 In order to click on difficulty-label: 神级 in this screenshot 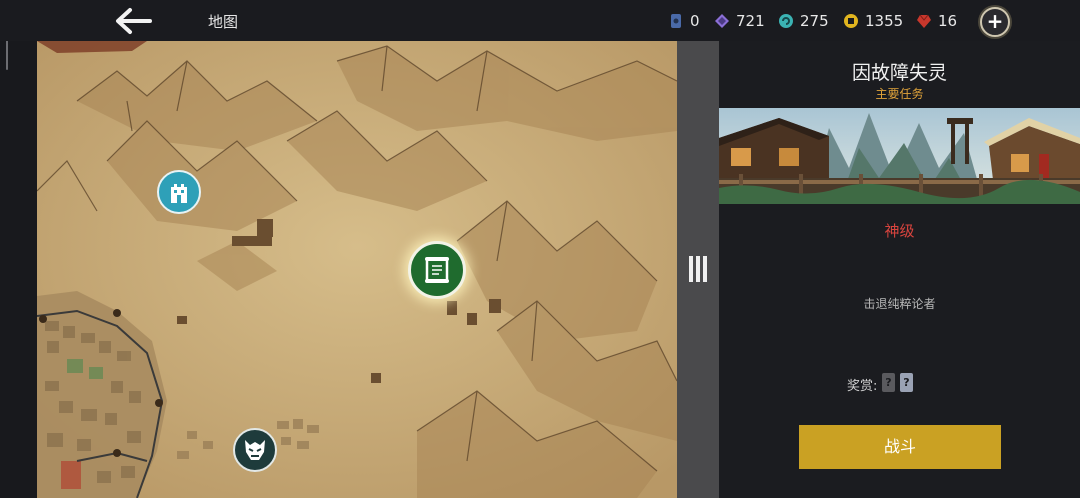, I will do `click(899, 231)`.